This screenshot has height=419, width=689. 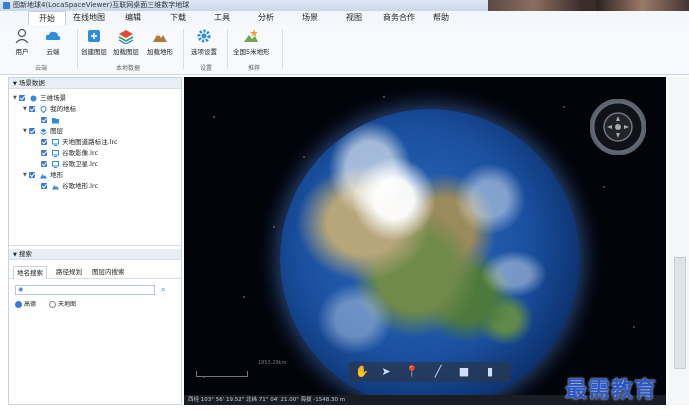 What do you see at coordinates (22, 36) in the screenshot?
I see `user-icon` at bounding box center [22, 36].